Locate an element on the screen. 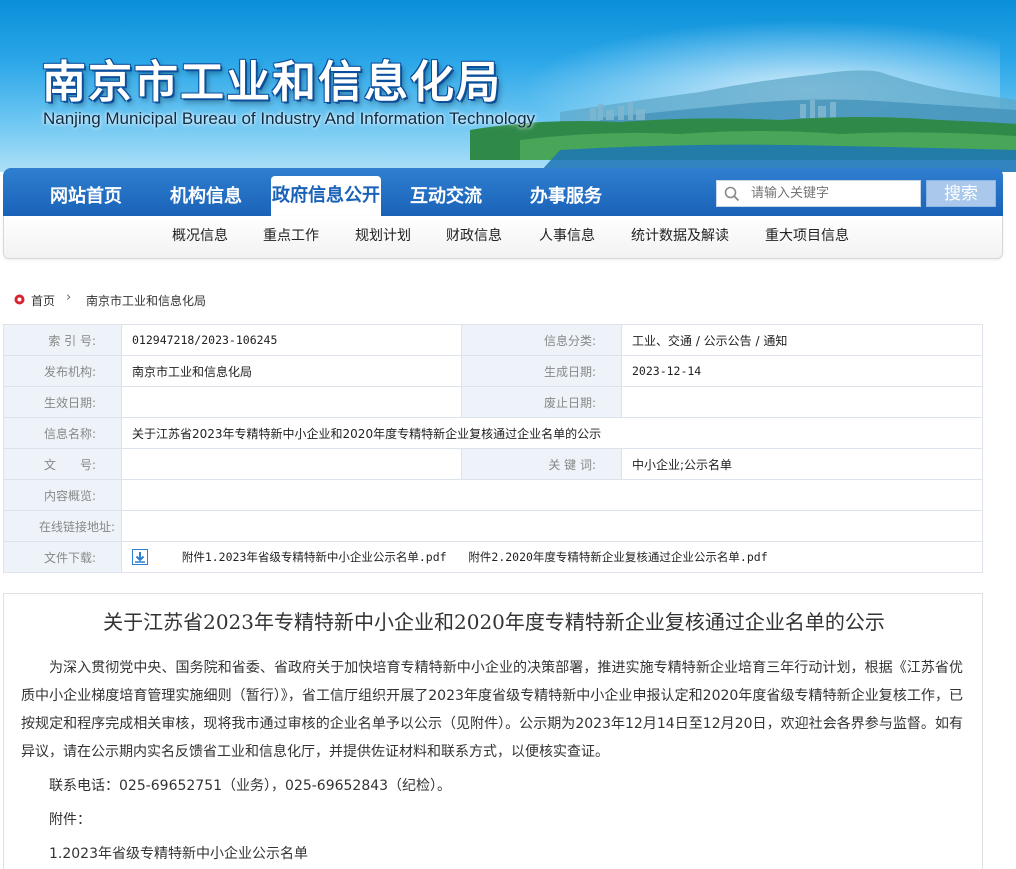 The image size is (1016, 869). link-label: 在线链接地址: is located at coordinates (62, 526).